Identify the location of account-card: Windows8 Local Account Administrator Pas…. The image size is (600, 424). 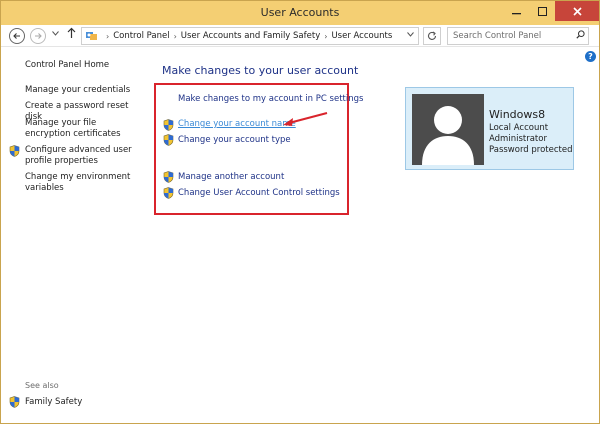
(489, 128).